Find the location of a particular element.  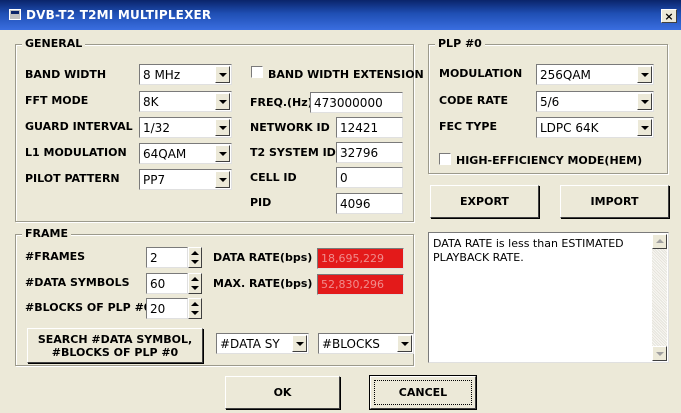

data-symbols-input: 60 is located at coordinates (167, 283).